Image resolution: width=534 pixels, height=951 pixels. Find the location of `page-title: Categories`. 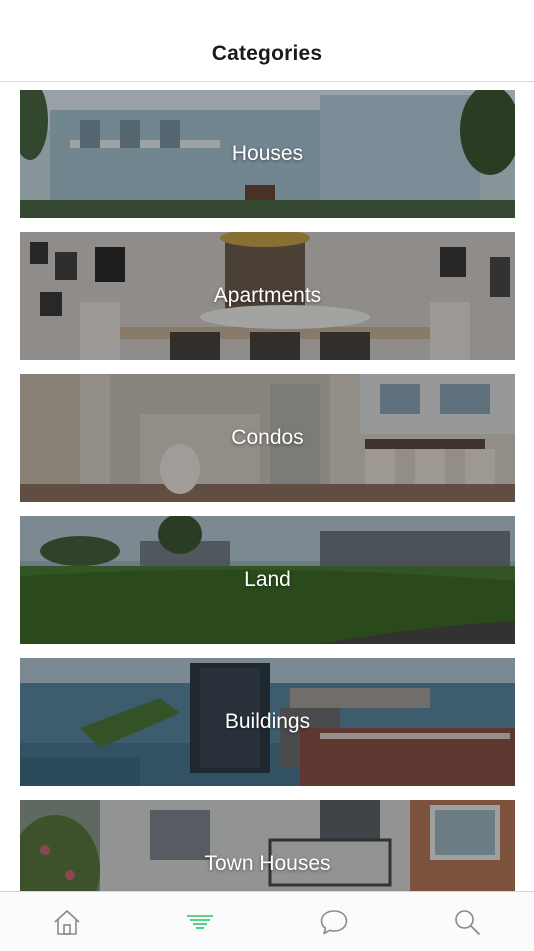

page-title: Categories is located at coordinates (267, 53).